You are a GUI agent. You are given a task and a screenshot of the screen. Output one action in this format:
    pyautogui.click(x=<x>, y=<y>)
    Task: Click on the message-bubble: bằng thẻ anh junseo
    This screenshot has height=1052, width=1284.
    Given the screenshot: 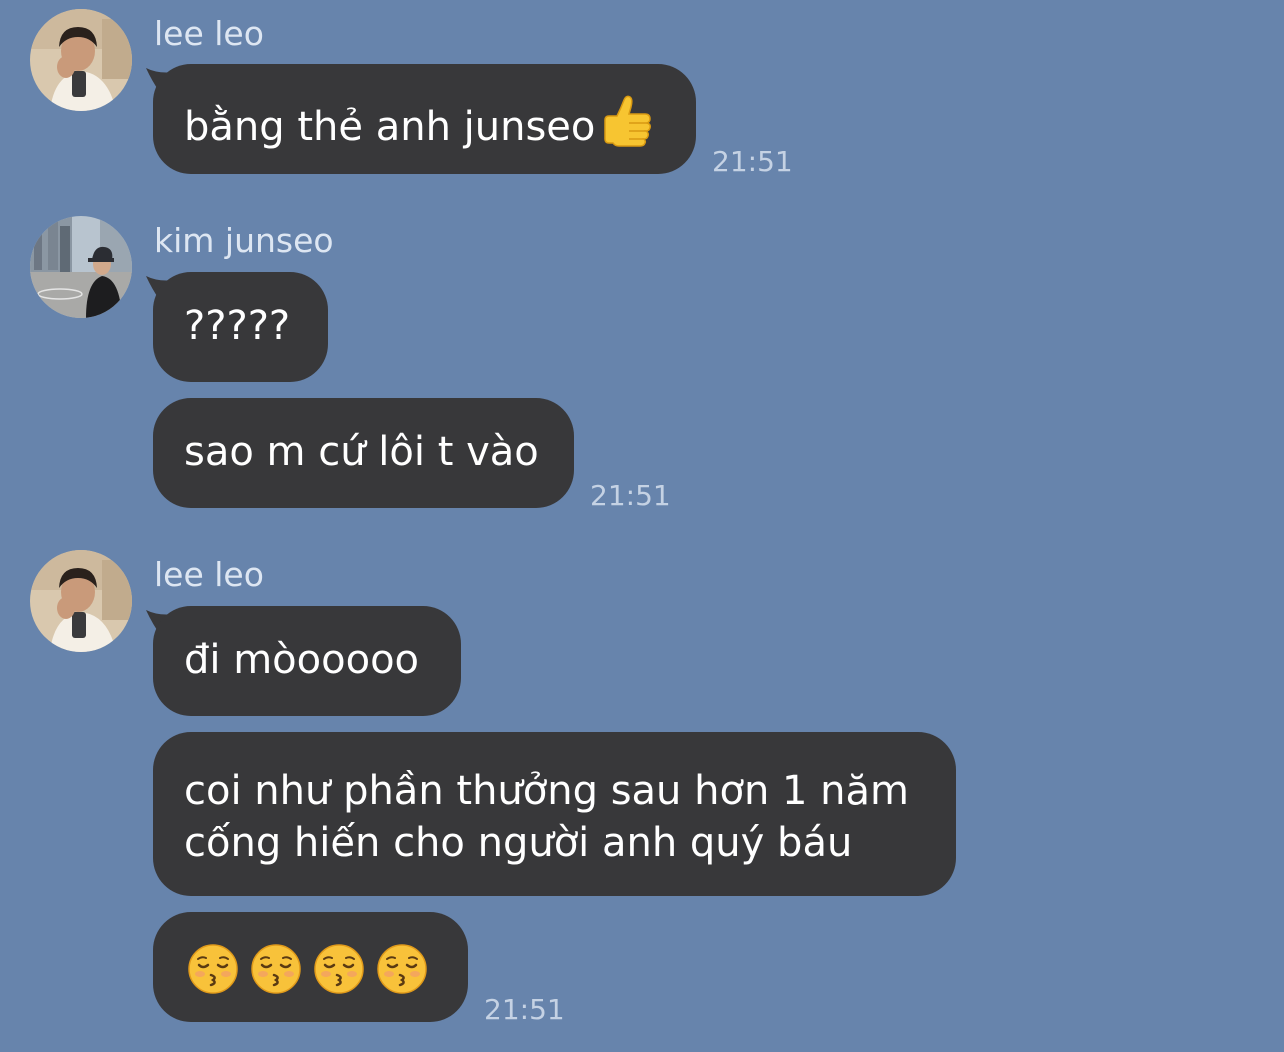 What is the action you would take?
    pyautogui.click(x=424, y=119)
    